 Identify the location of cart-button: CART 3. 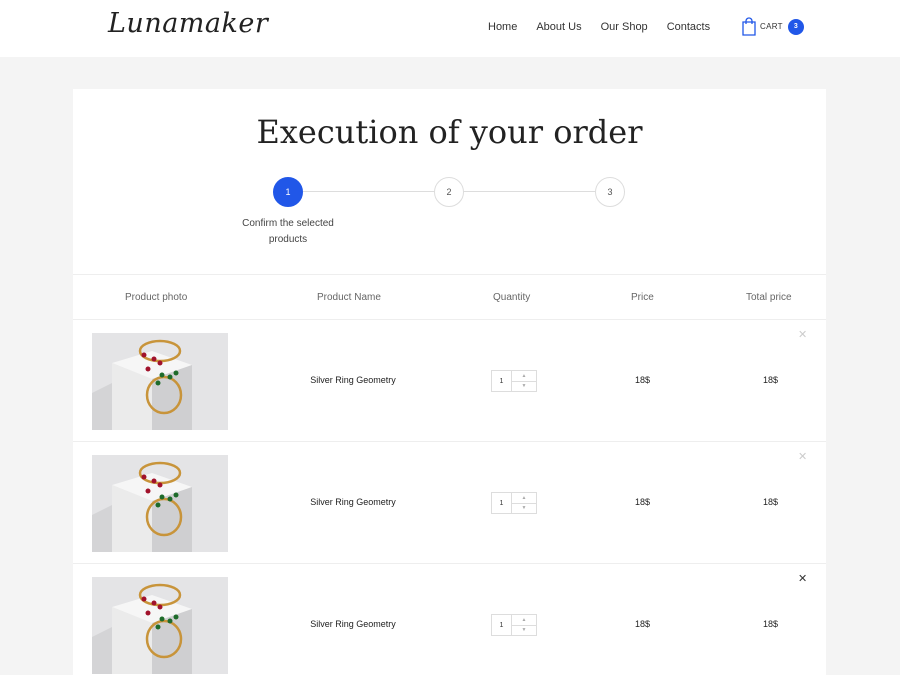
(772, 26).